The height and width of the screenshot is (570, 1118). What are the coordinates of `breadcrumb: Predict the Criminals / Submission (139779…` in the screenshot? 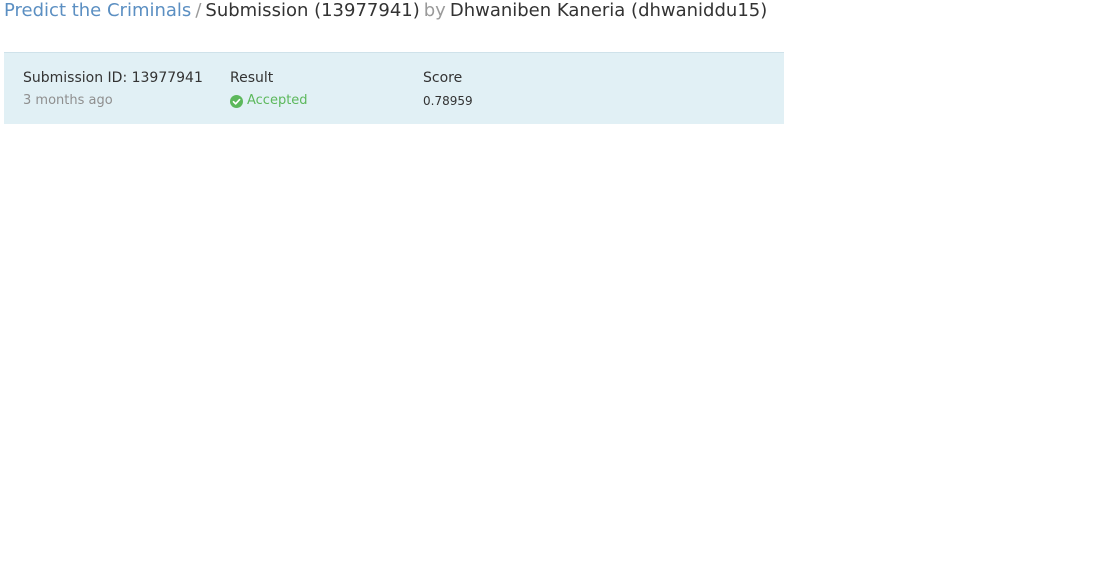 It's located at (385, 11).